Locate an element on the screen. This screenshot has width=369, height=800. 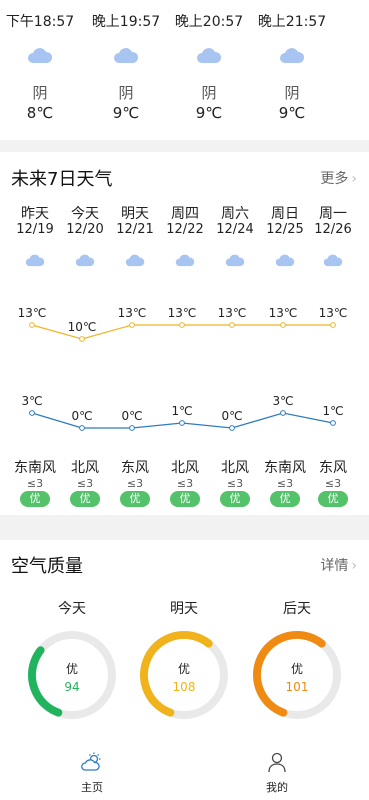
more-label: 更多 is located at coordinates (334, 179).